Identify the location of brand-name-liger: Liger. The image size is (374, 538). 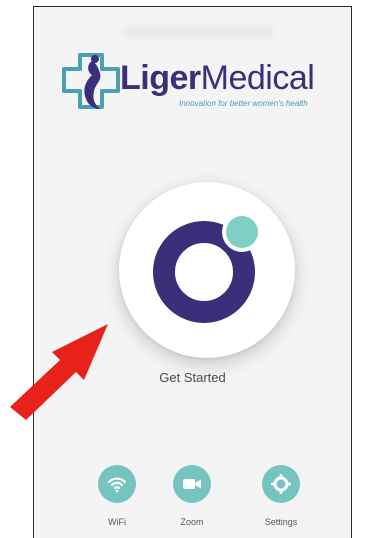
(160, 78).